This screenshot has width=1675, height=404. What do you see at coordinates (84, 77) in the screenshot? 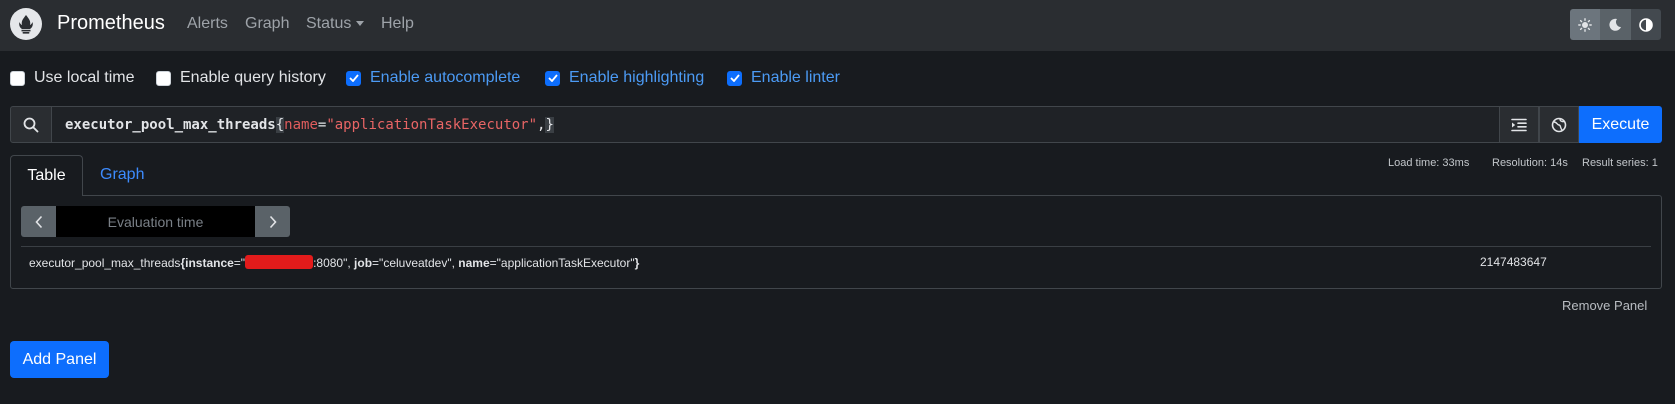
I see `option-label: Use local time` at bounding box center [84, 77].